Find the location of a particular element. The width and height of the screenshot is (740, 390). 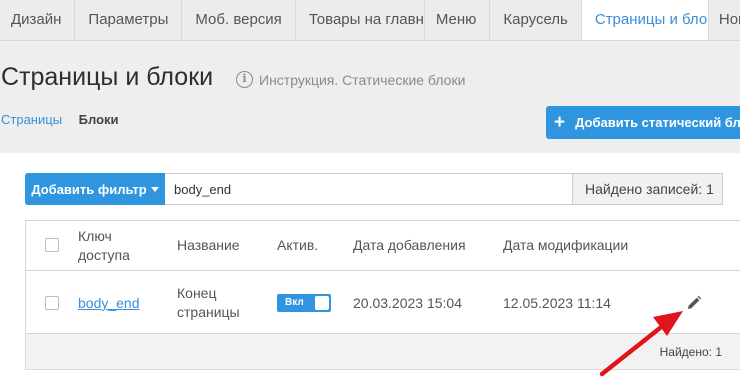

annotation-arrow is located at coordinates (641, 344).